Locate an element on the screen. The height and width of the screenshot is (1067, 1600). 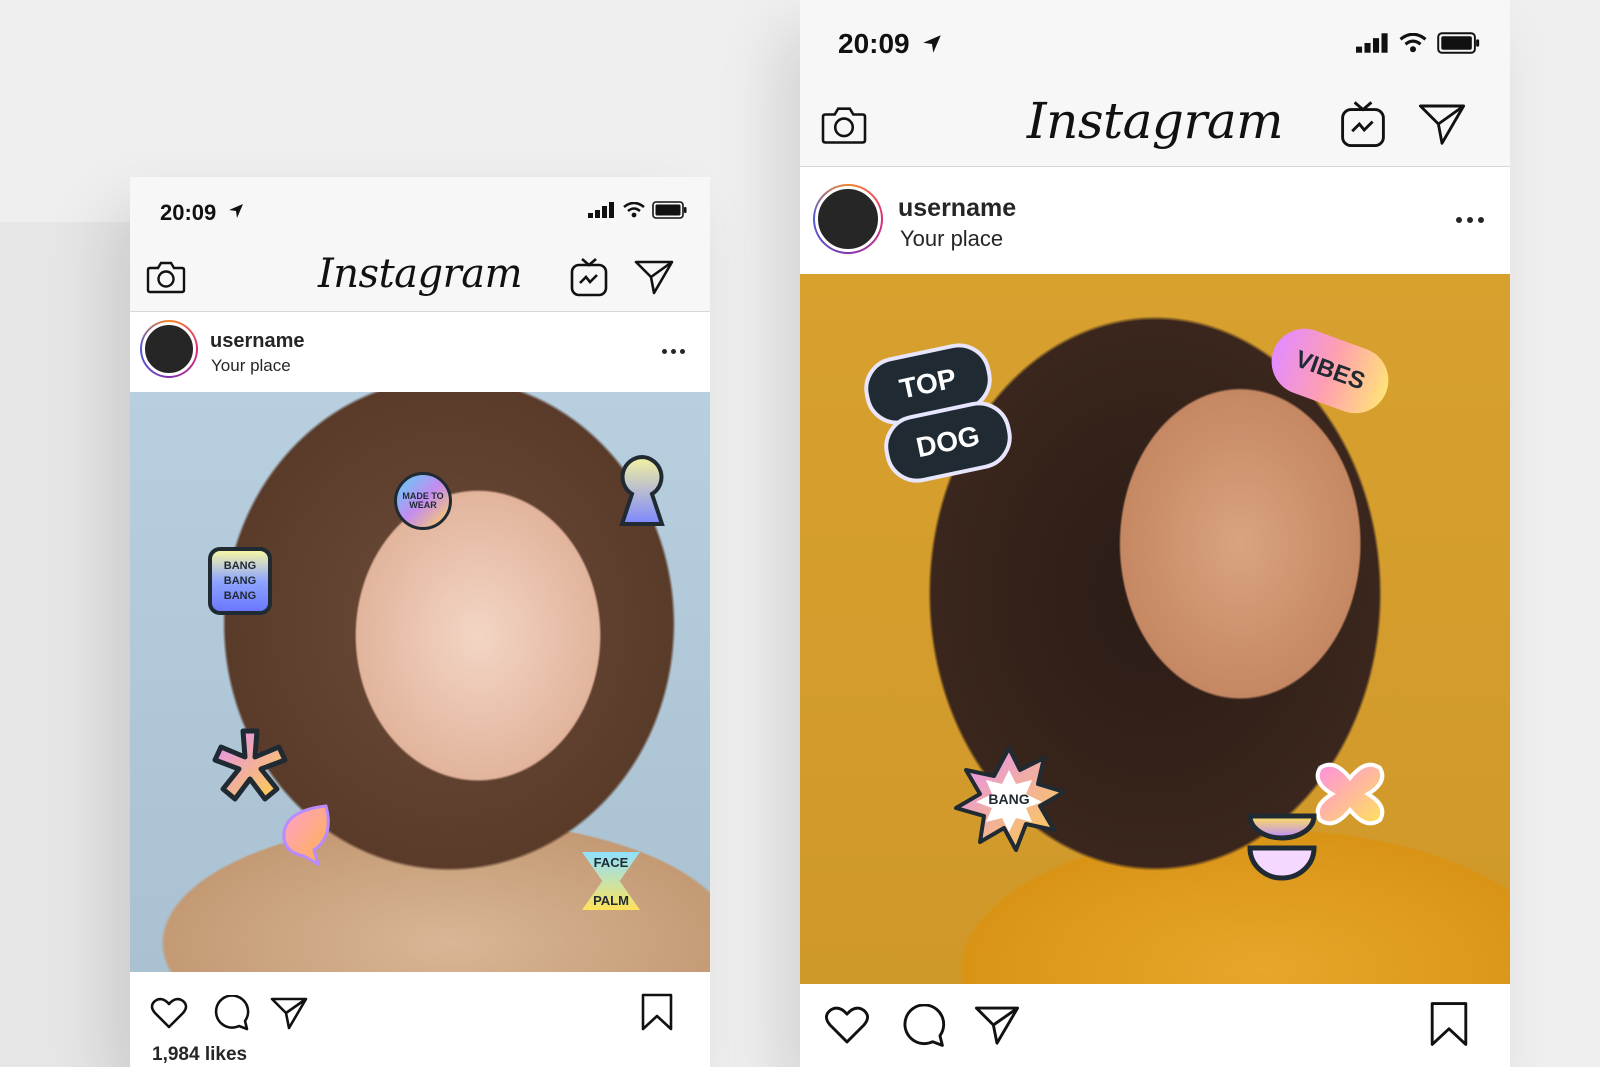
sticker-half-circles is located at coordinates (1282, 847).